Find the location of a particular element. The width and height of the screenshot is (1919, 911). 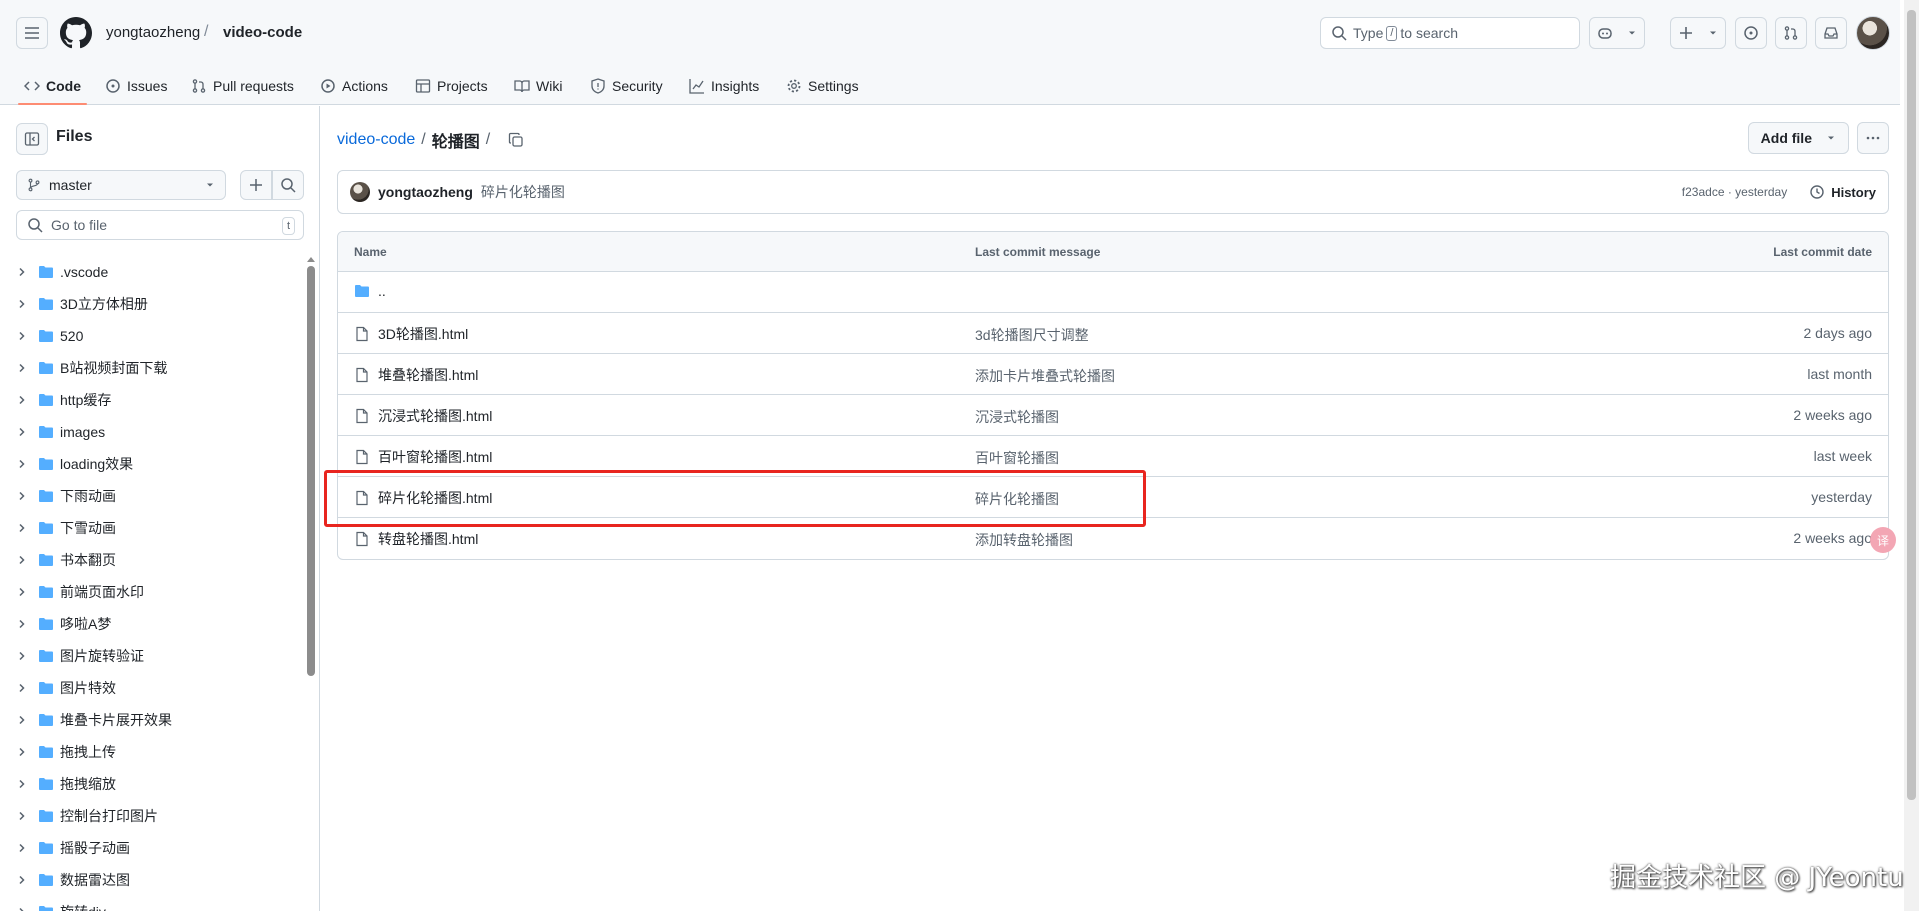

commit-message: 碎片化轮播图 is located at coordinates (523, 192).